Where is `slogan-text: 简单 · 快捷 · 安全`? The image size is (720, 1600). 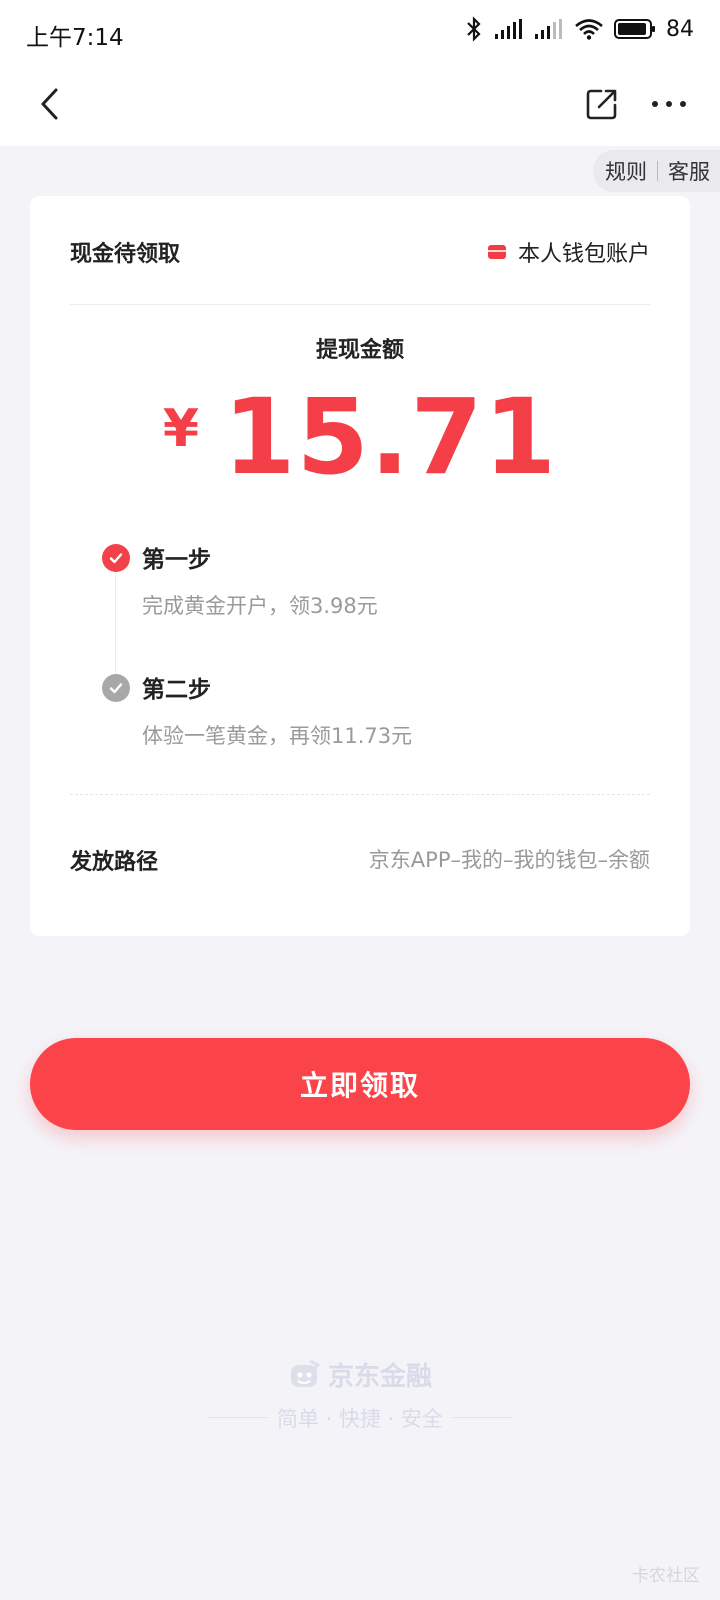
slogan-text: 简单 · 快捷 · 安全 is located at coordinates (360, 1418).